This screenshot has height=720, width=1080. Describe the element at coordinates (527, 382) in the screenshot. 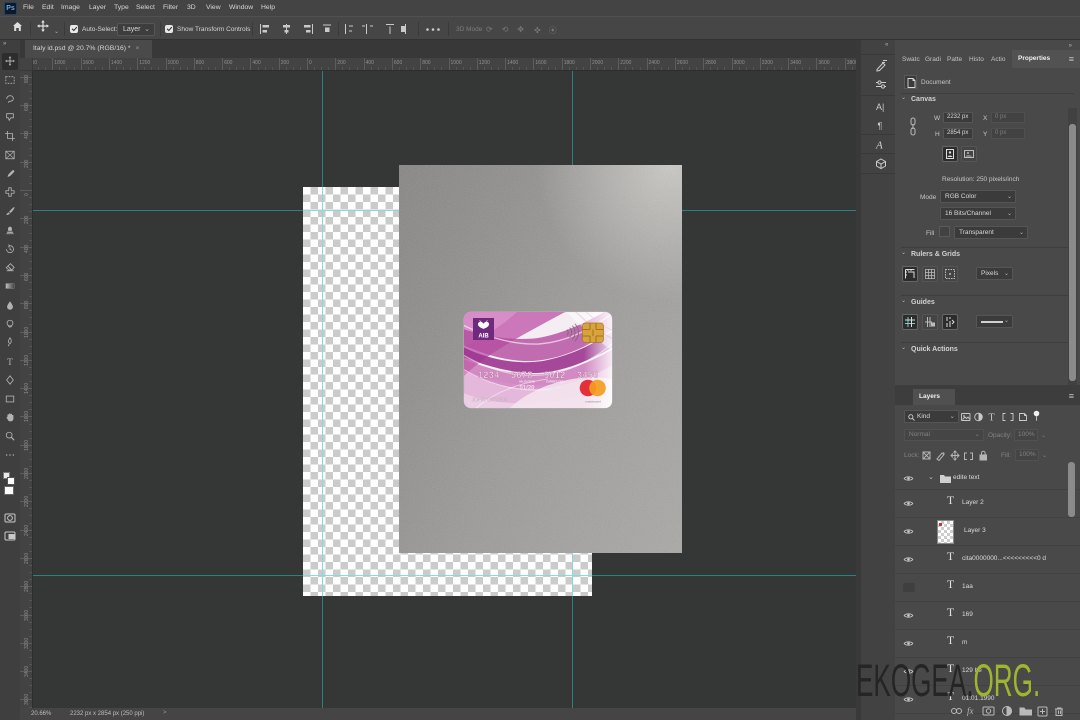

I see `svg-text: VALID FROM` at that location.